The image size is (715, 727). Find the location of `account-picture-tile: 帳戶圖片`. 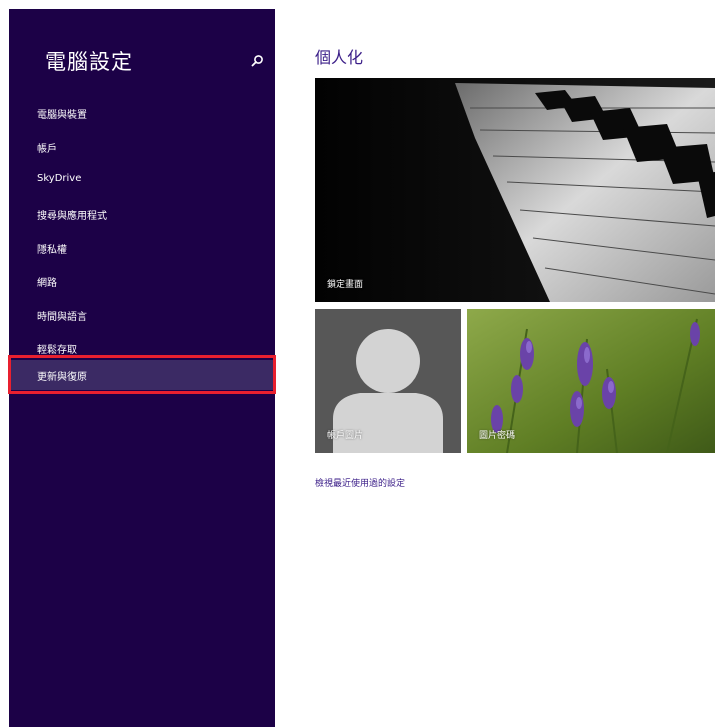

account-picture-tile: 帳戶圖片 is located at coordinates (388, 381).